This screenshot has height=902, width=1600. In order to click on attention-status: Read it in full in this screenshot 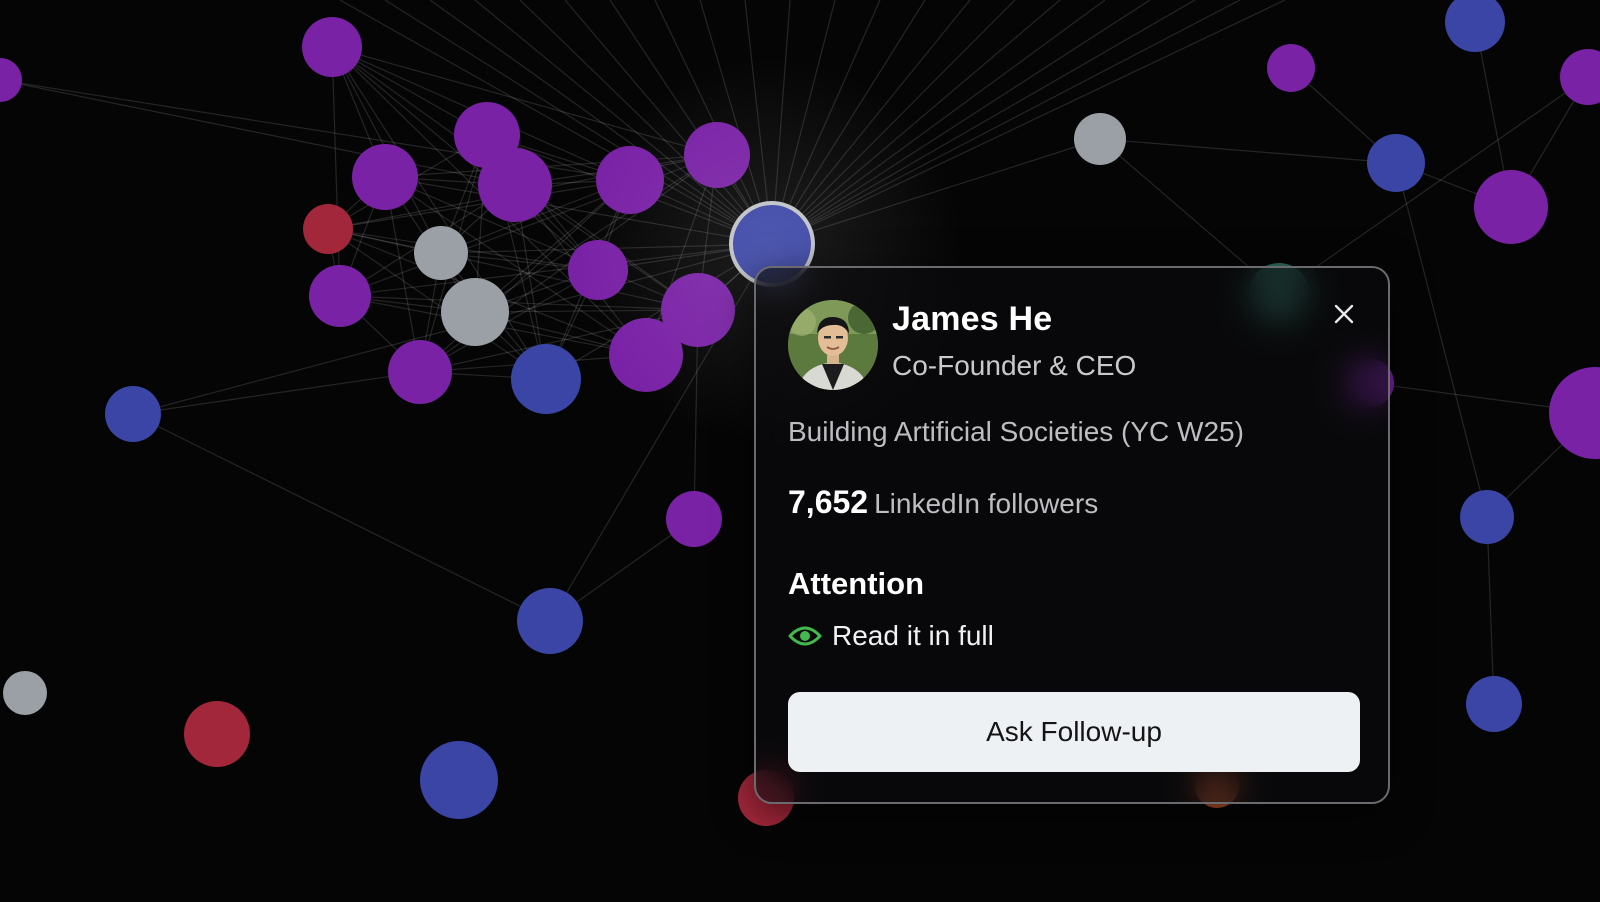, I will do `click(891, 636)`.